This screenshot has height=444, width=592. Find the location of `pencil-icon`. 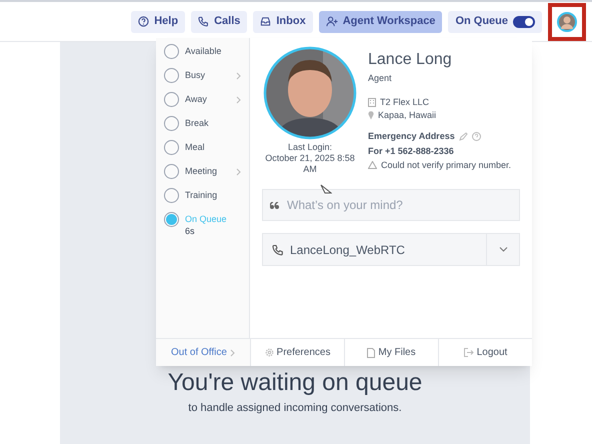

pencil-icon is located at coordinates (463, 136).